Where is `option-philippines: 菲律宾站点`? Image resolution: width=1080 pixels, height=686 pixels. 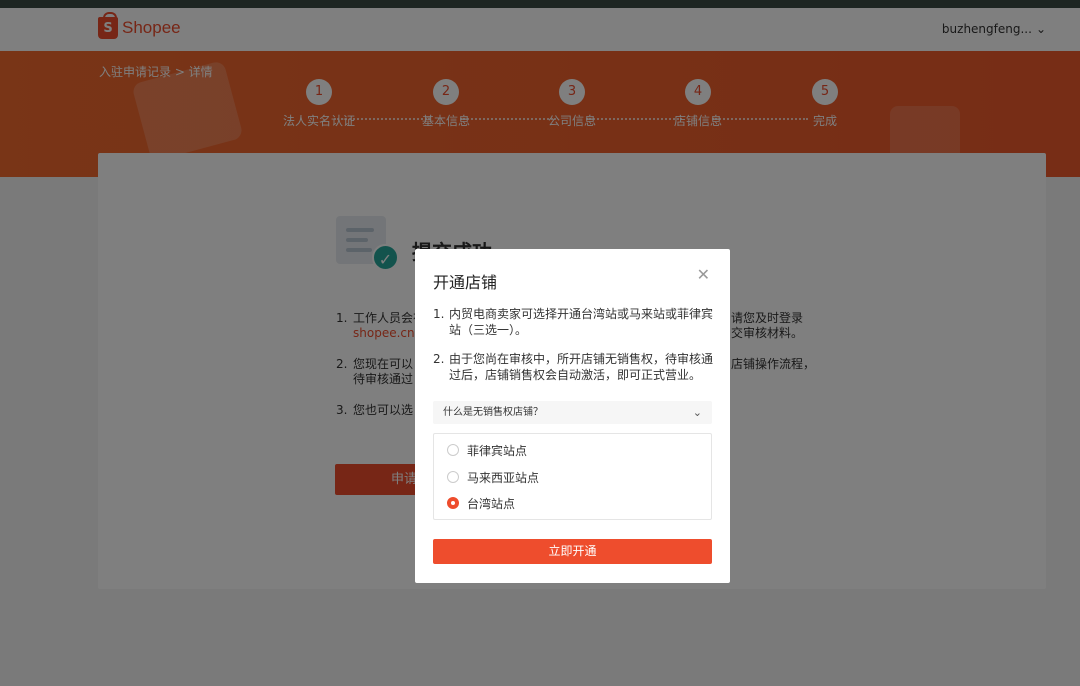
option-philippines: 菲律宾站点 is located at coordinates (487, 450).